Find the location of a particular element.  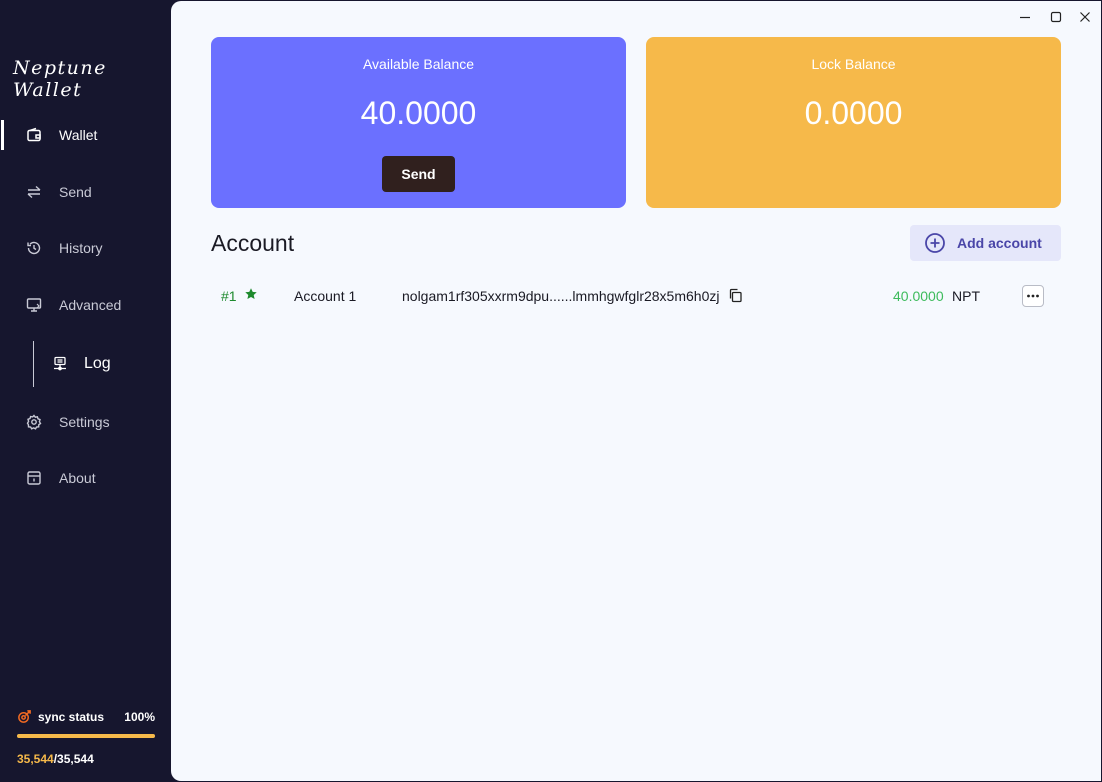

available-balance-card: Available Balance 40.0000 Send is located at coordinates (418, 122).